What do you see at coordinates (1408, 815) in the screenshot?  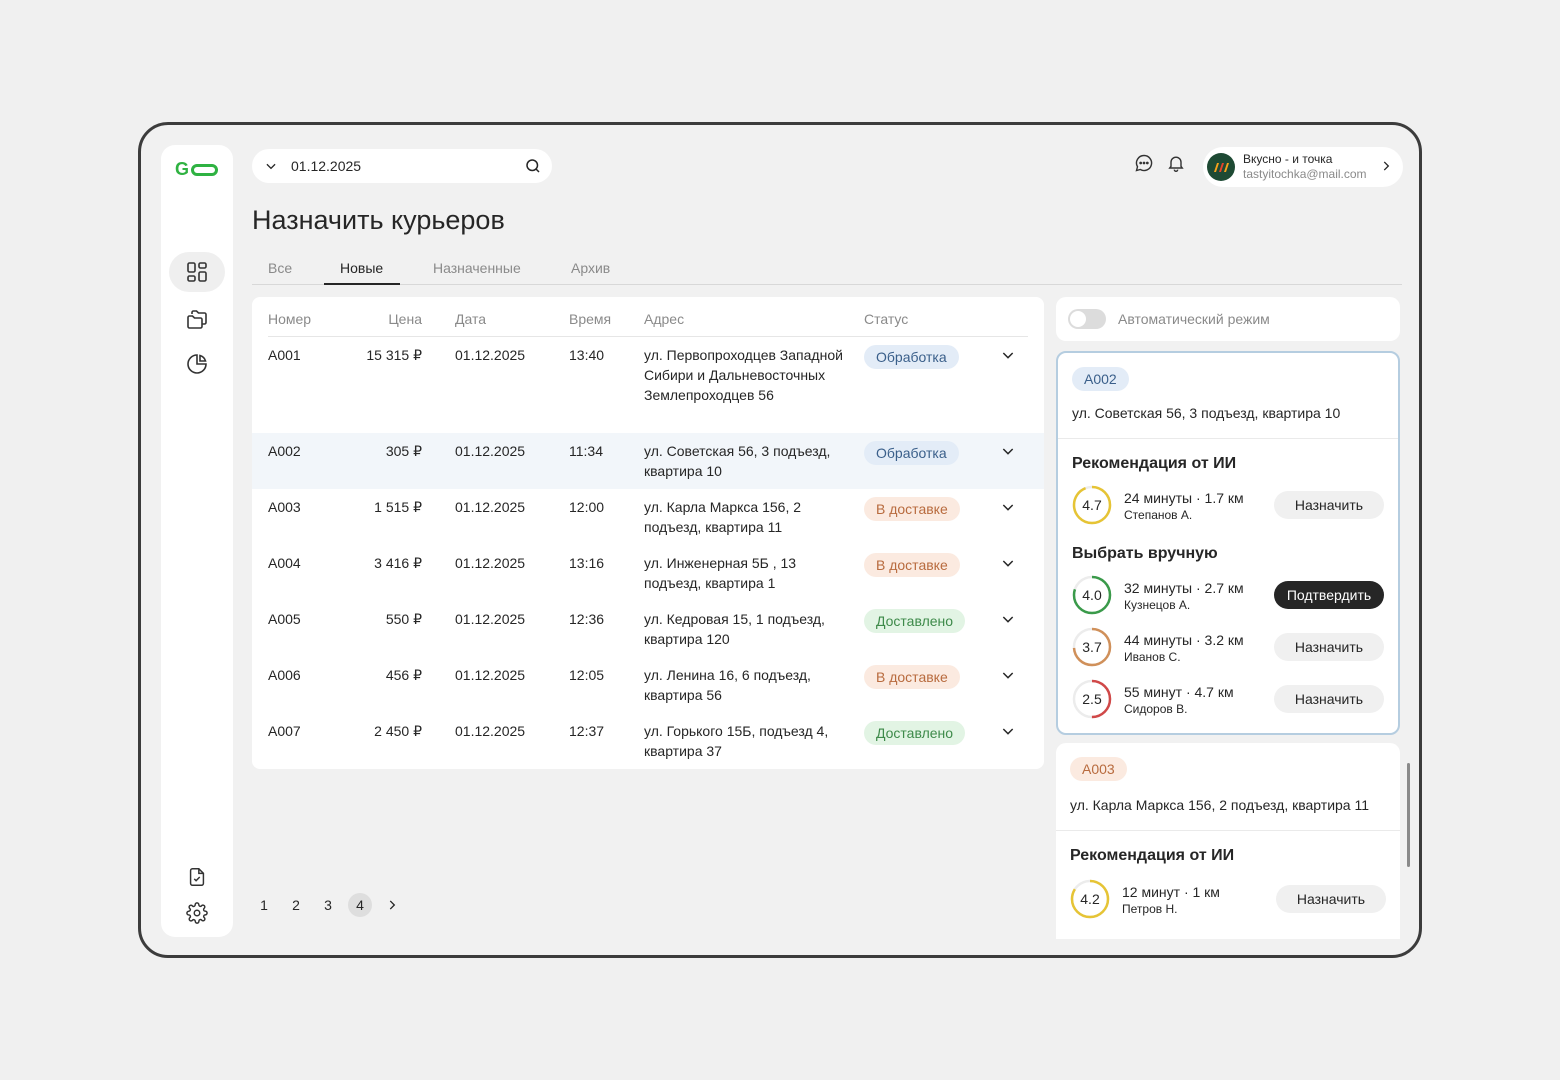 I see `scrollbar` at bounding box center [1408, 815].